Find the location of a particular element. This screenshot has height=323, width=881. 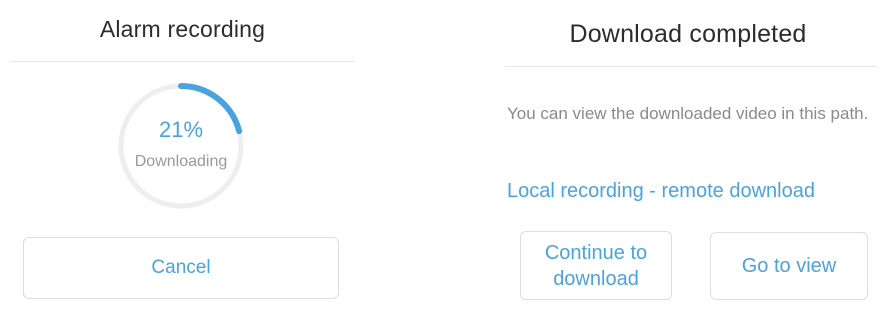

progress-ring-graphic is located at coordinates (181, 146).